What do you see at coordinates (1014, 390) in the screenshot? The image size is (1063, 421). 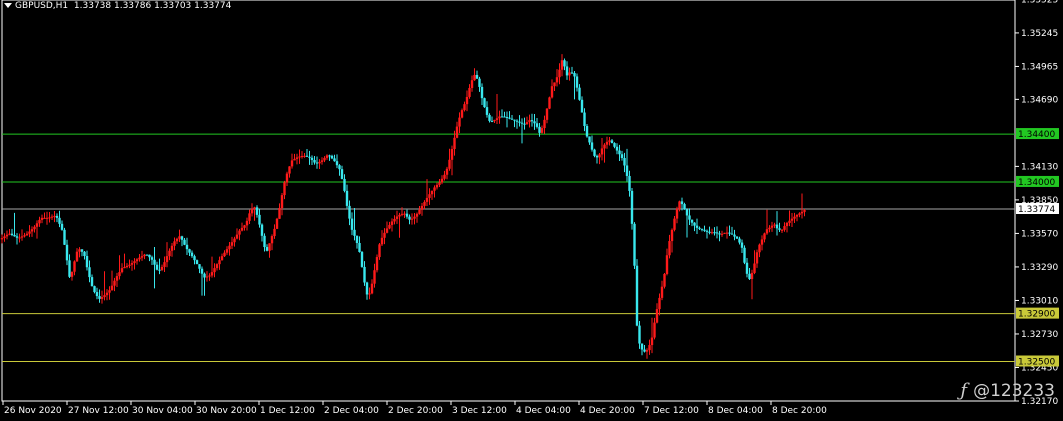 I see `watermark-text: @123233` at bounding box center [1014, 390].